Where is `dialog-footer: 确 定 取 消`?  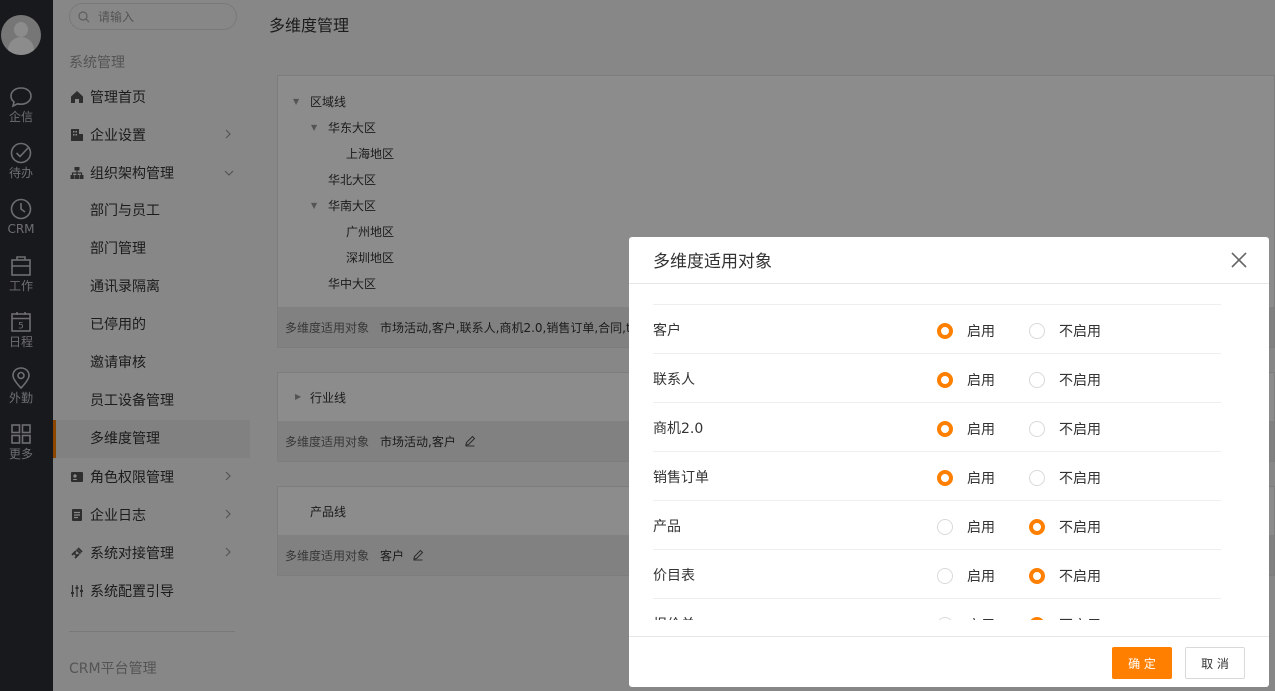
dialog-footer: 确 定 取 消 is located at coordinates (949, 661).